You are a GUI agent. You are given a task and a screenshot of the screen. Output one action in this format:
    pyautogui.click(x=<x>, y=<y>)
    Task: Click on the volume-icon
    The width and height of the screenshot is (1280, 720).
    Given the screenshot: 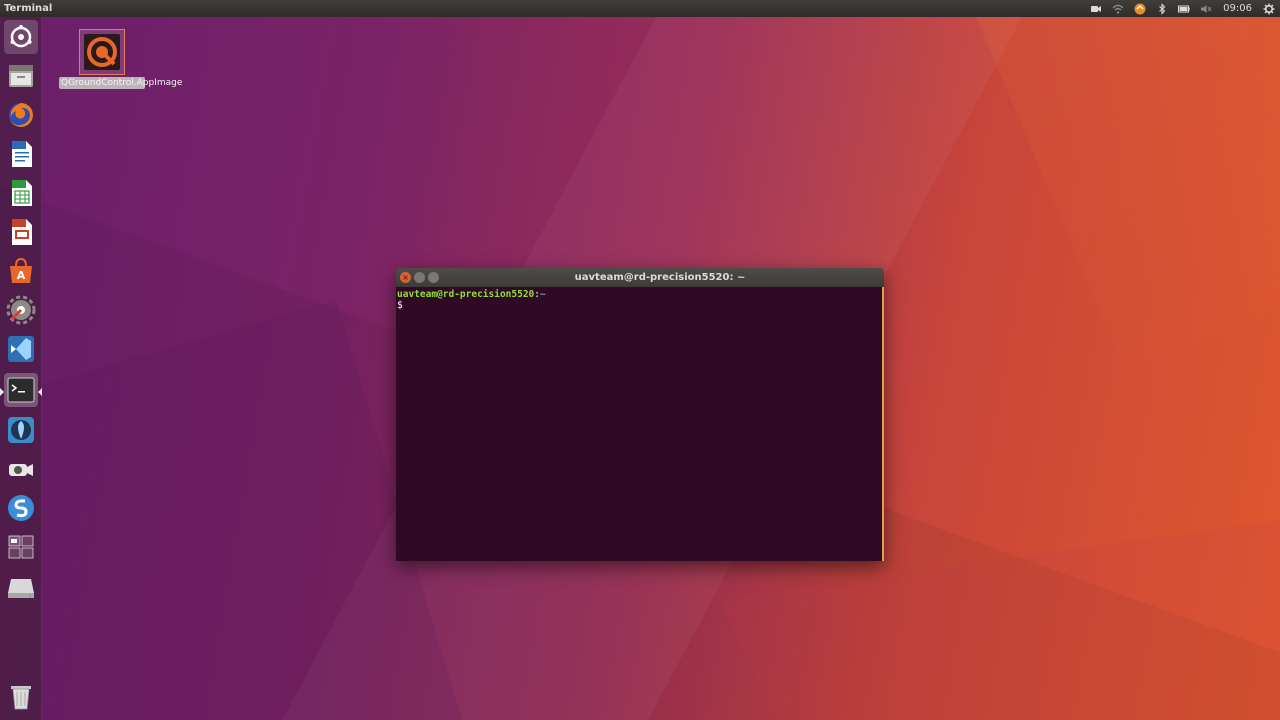 What is the action you would take?
    pyautogui.click(x=1206, y=9)
    